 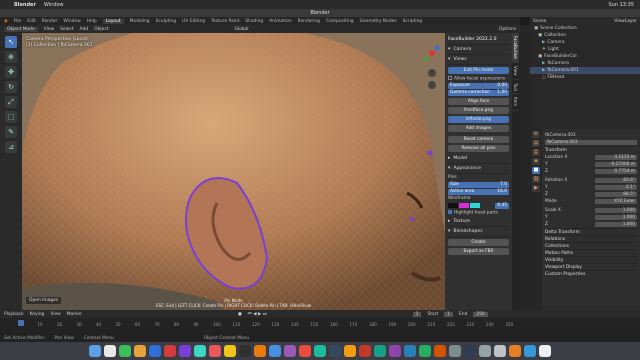 I want to click on tab-modeling: Modeling, so click(x=140, y=21).